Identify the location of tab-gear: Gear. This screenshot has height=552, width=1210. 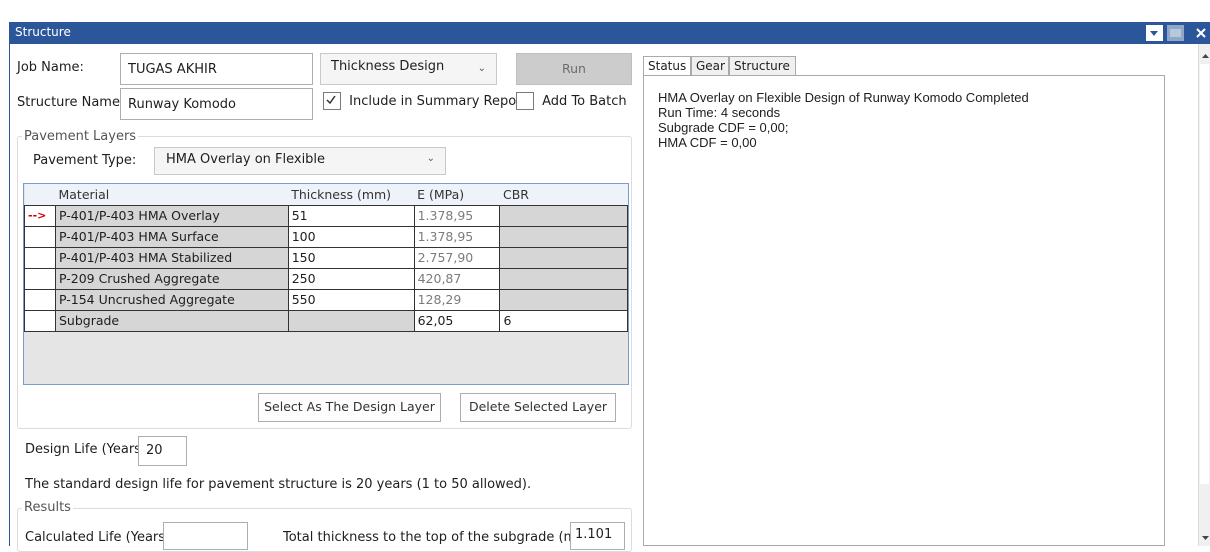
(710, 66).